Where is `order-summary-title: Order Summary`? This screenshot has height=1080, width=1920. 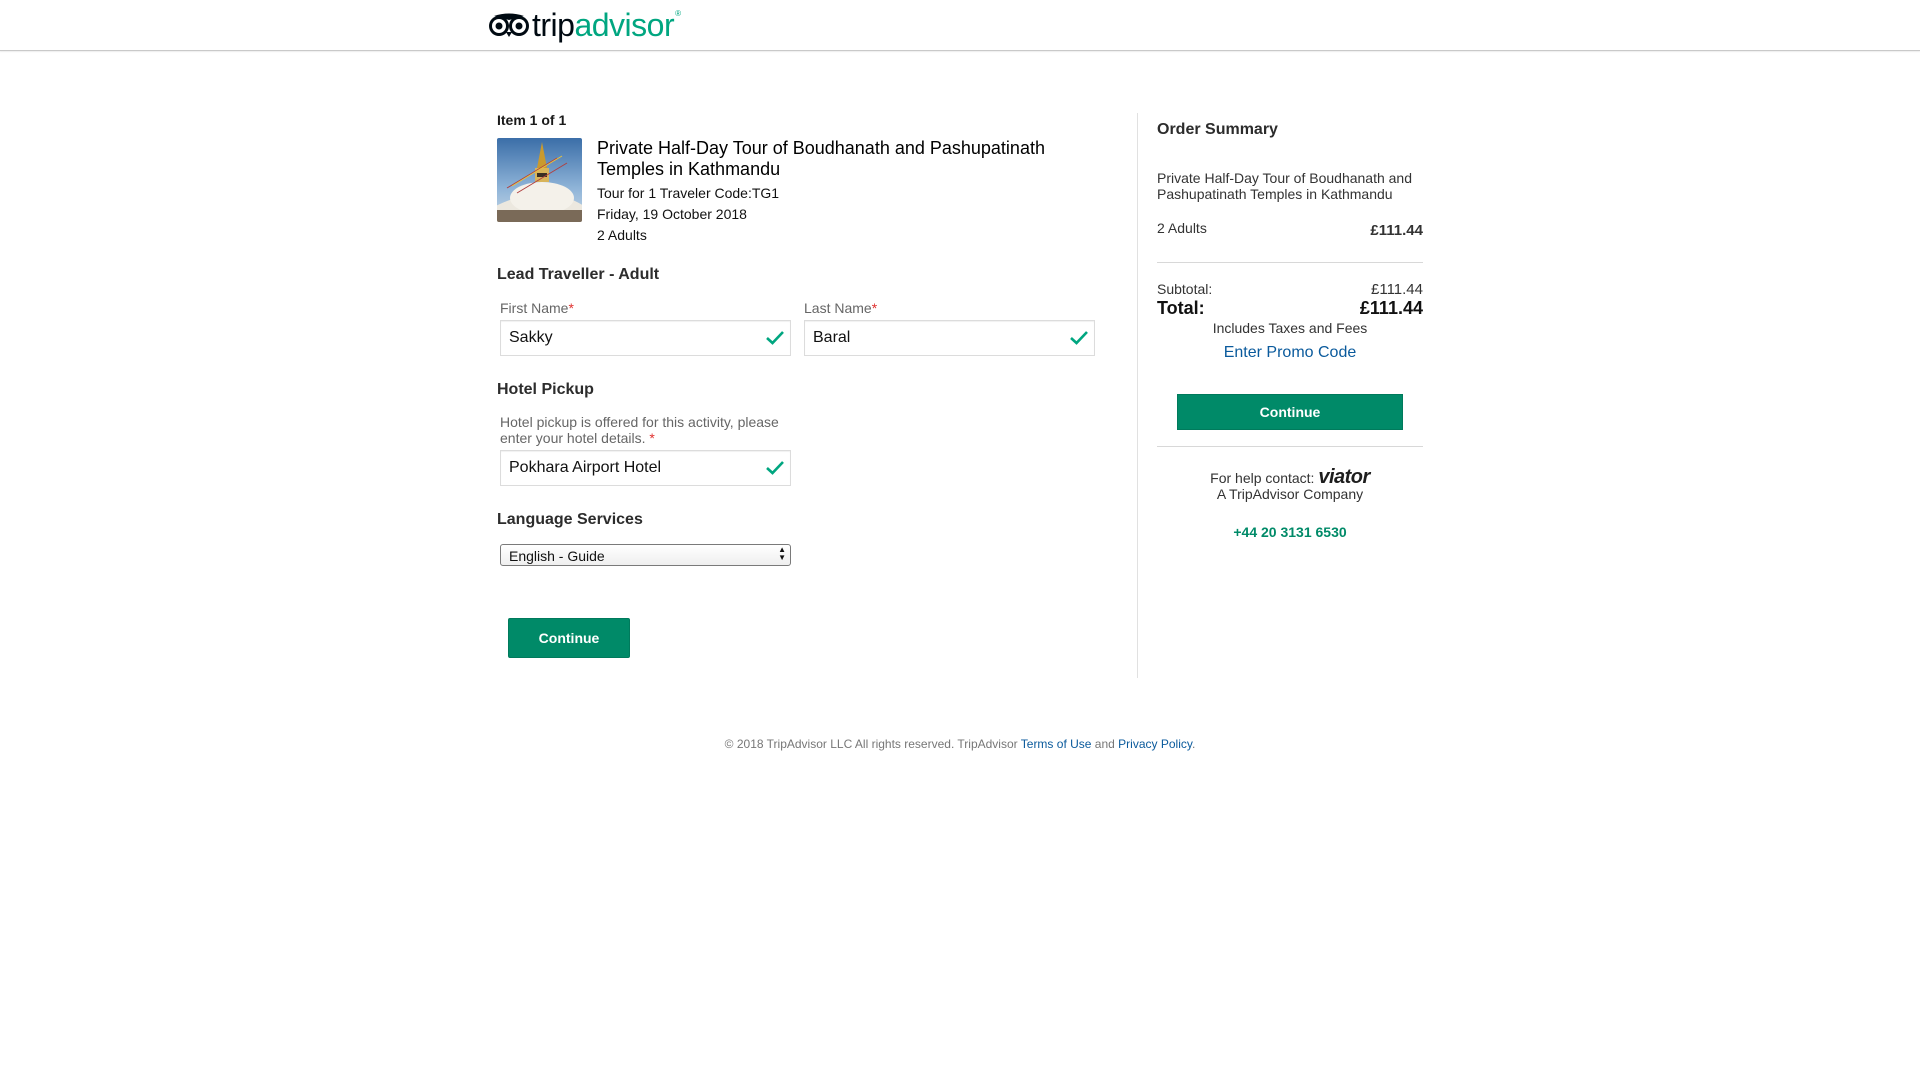 order-summary-title: Order Summary is located at coordinates (1217, 129).